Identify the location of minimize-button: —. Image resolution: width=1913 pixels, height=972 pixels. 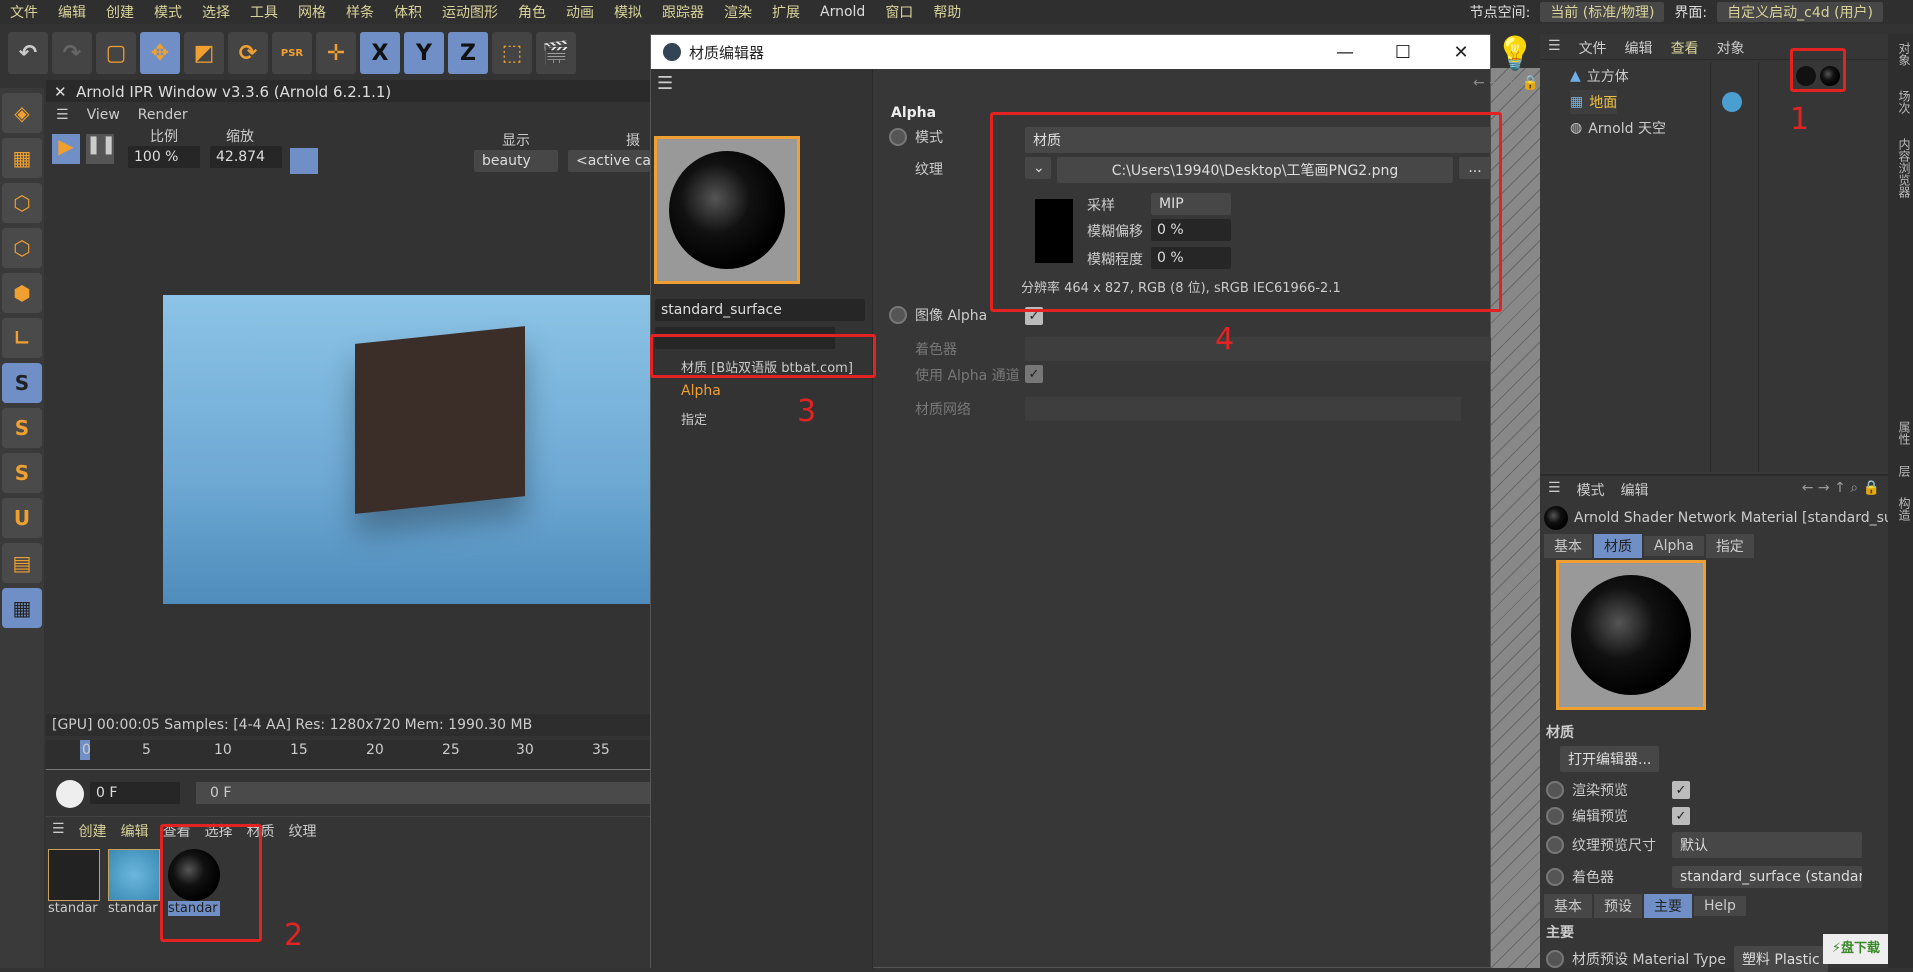
(1345, 52).